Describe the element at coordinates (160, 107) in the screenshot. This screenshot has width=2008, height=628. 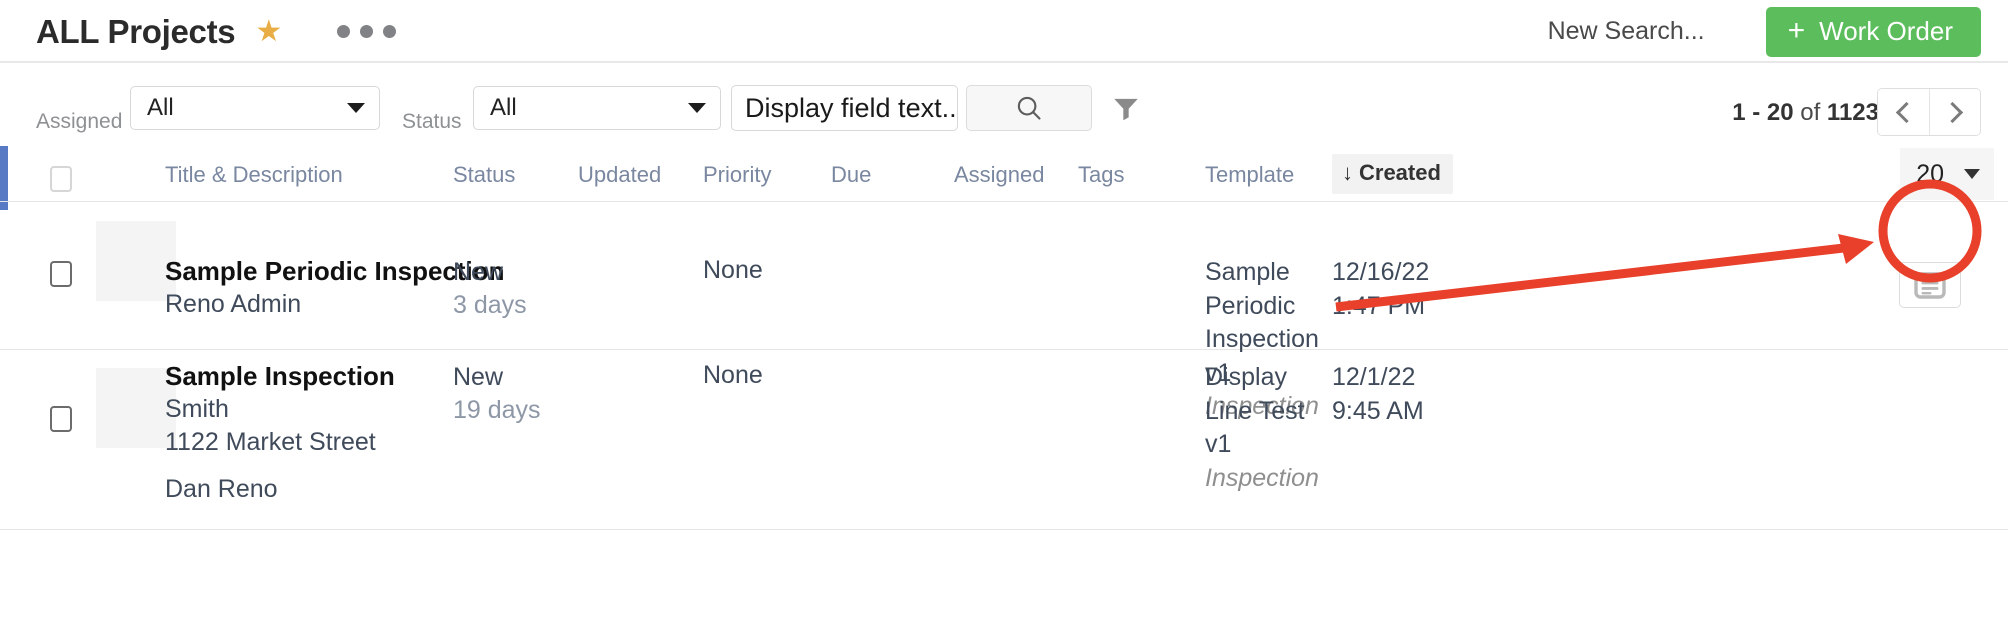
I see `assigned-filter-value: All` at that location.